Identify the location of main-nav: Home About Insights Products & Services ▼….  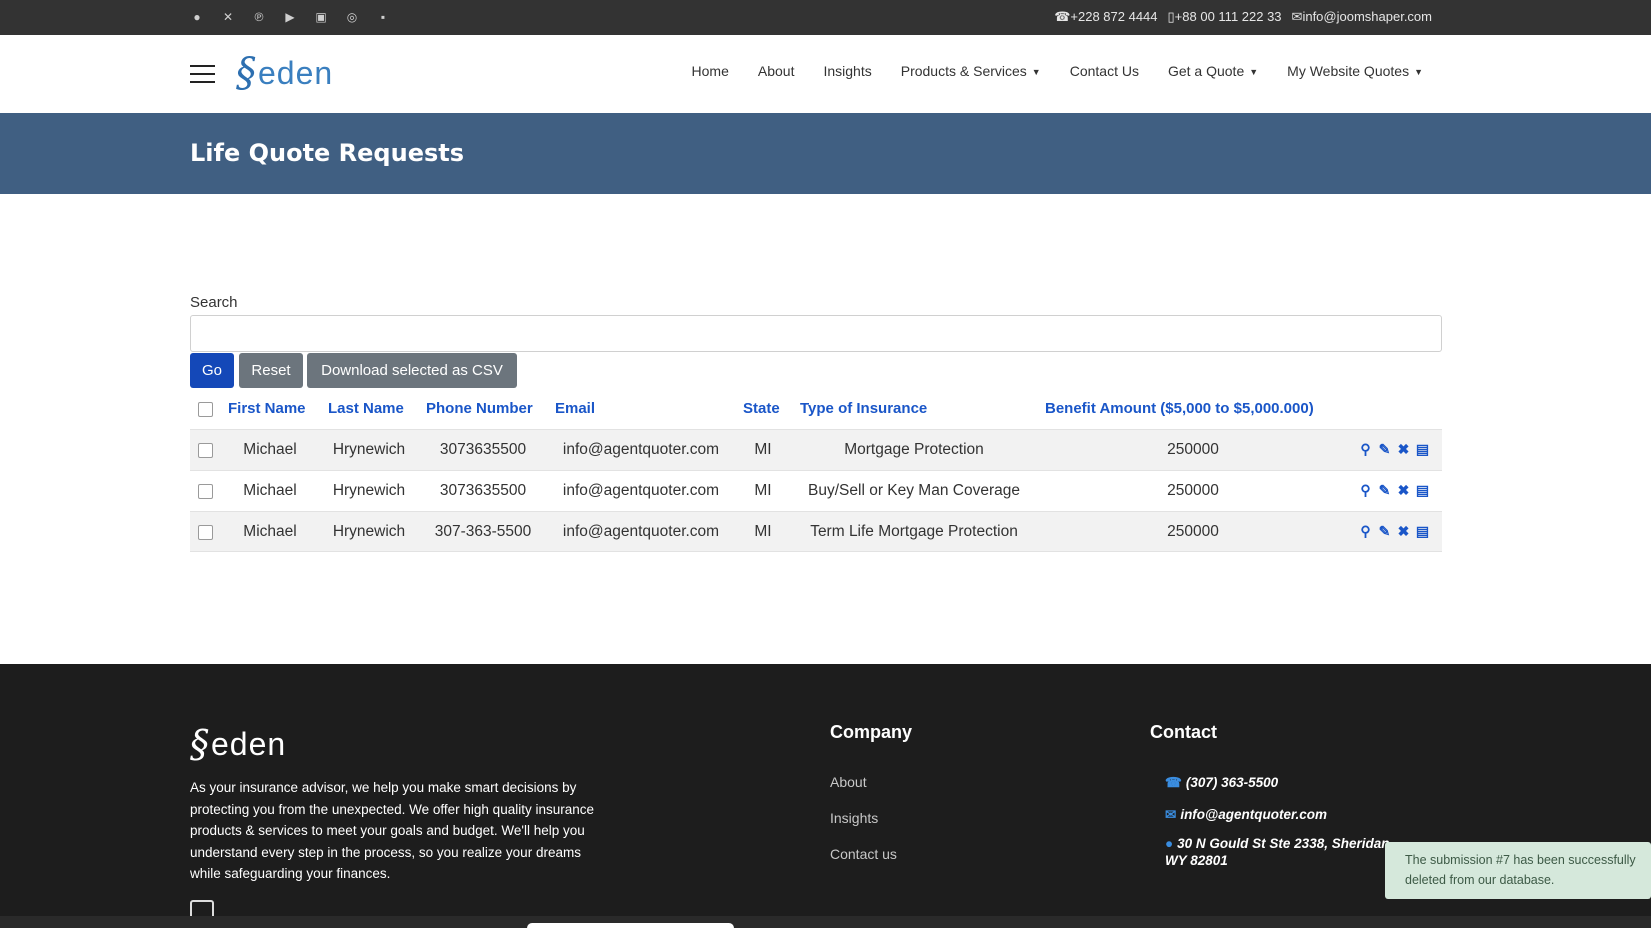
(1057, 71).